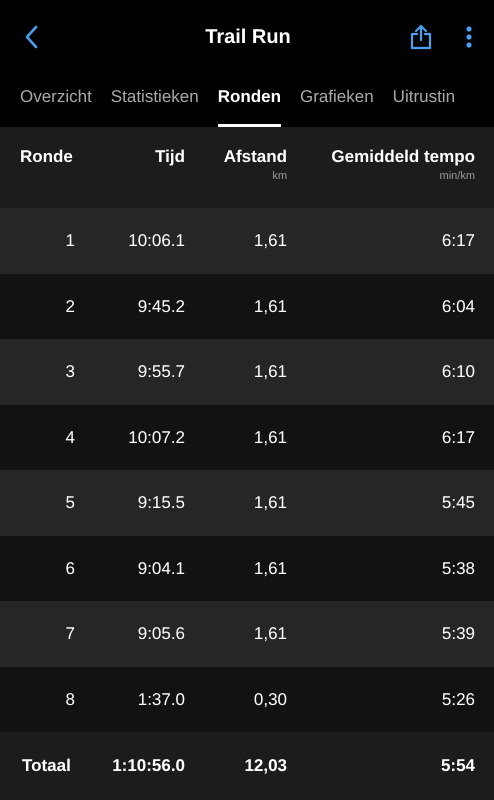 This screenshot has width=494, height=800. What do you see at coordinates (279, 176) in the screenshot?
I see `column-unit: km` at bounding box center [279, 176].